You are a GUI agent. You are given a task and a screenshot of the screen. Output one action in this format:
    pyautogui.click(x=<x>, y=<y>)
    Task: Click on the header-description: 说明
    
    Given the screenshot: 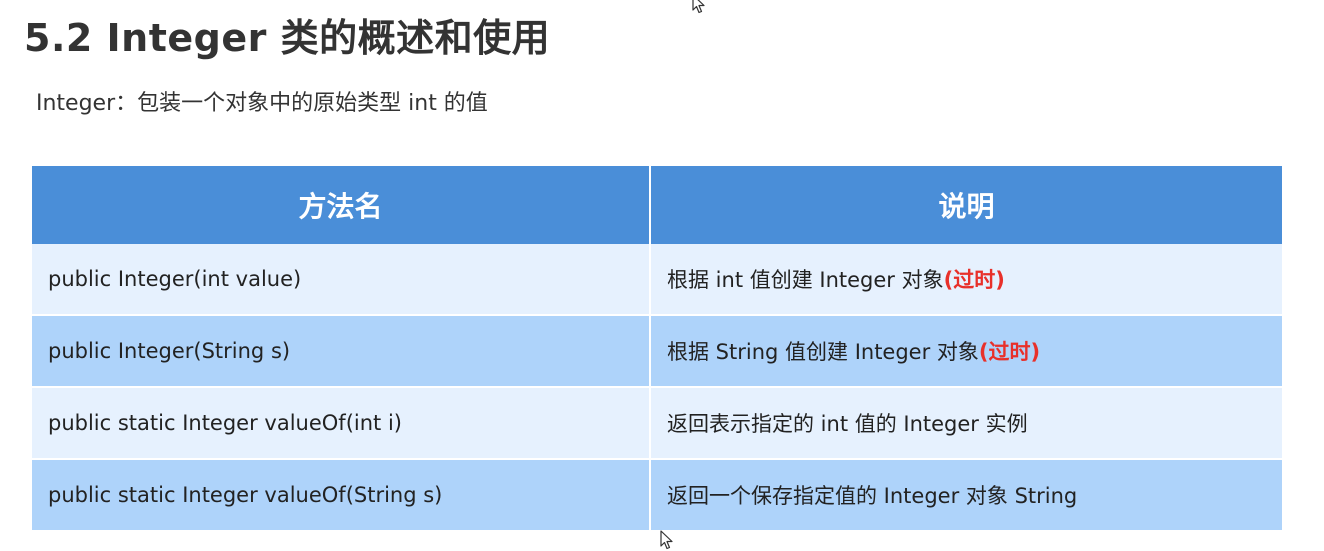 What is the action you would take?
    pyautogui.click(x=965, y=205)
    